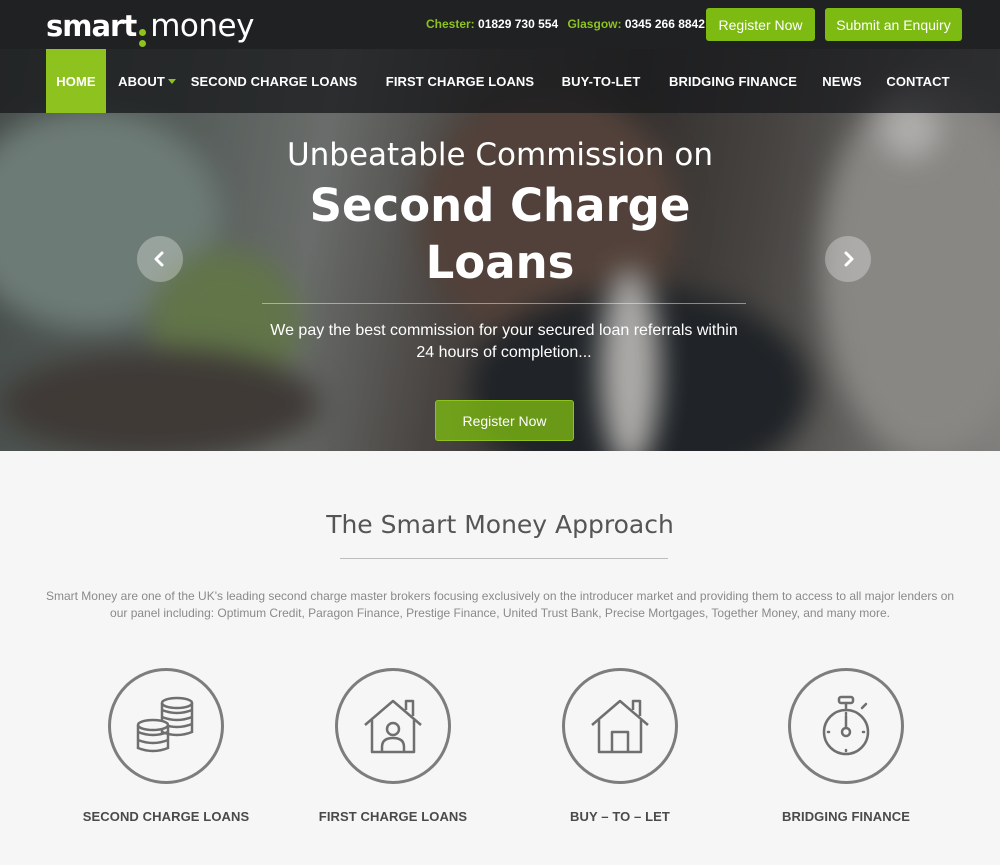 The width and height of the screenshot is (1000, 865). I want to click on feature-second-charge-loans: SECOND CHARGE LOANS, so click(166, 746).